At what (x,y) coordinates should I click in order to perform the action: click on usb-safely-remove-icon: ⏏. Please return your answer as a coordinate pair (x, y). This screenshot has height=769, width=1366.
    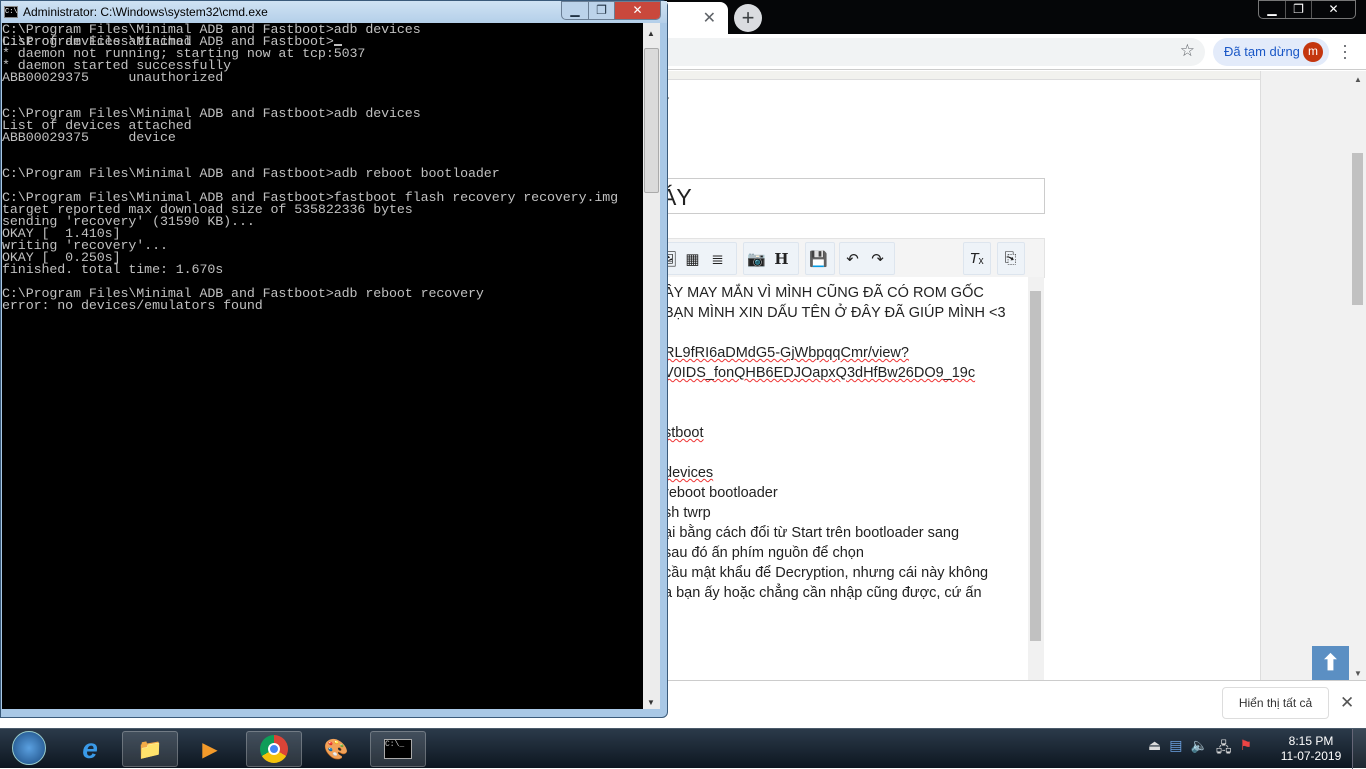
    Looking at the image, I should click on (1154, 749).